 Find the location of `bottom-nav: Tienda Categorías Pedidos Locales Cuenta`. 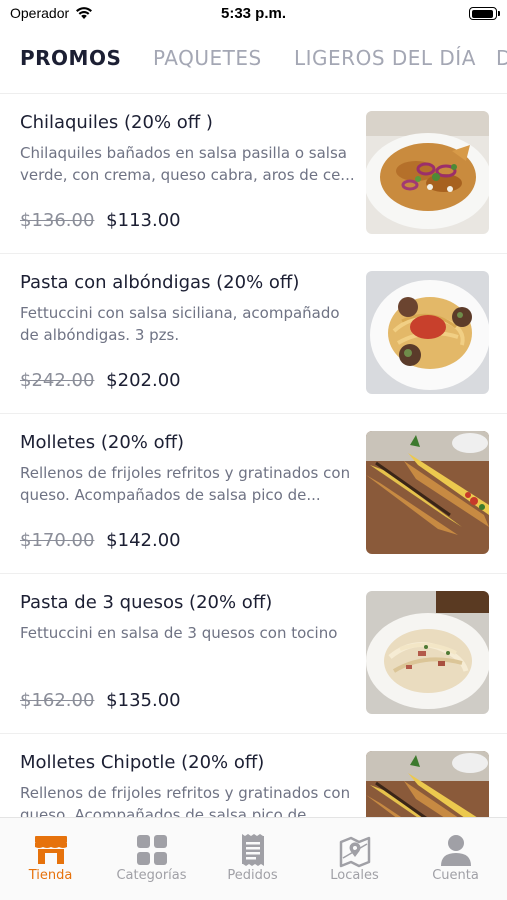

bottom-nav: Tienda Categorías Pedidos Locales Cuenta is located at coordinates (253, 858).